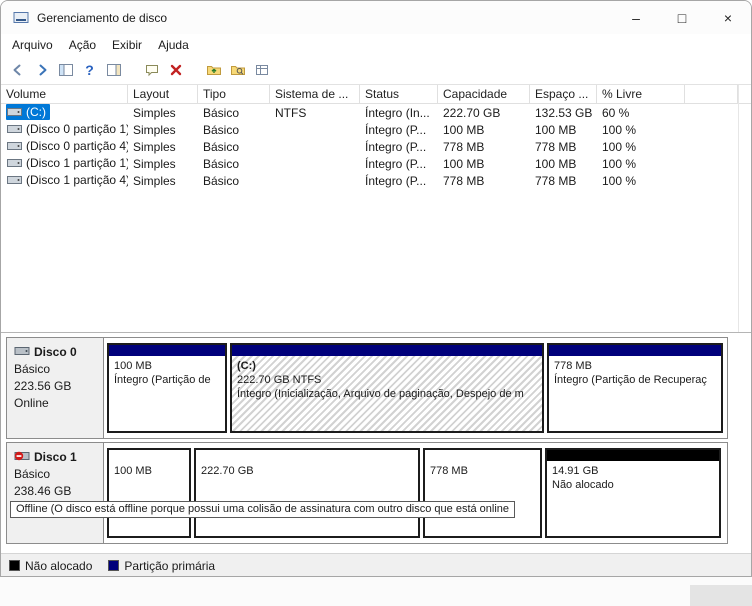  I want to click on volume-name: (Disco 1 partição 1), so click(77, 163).